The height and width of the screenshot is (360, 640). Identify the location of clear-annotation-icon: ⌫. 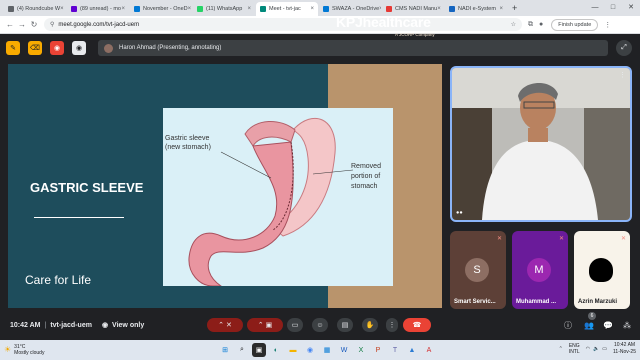
(35, 48).